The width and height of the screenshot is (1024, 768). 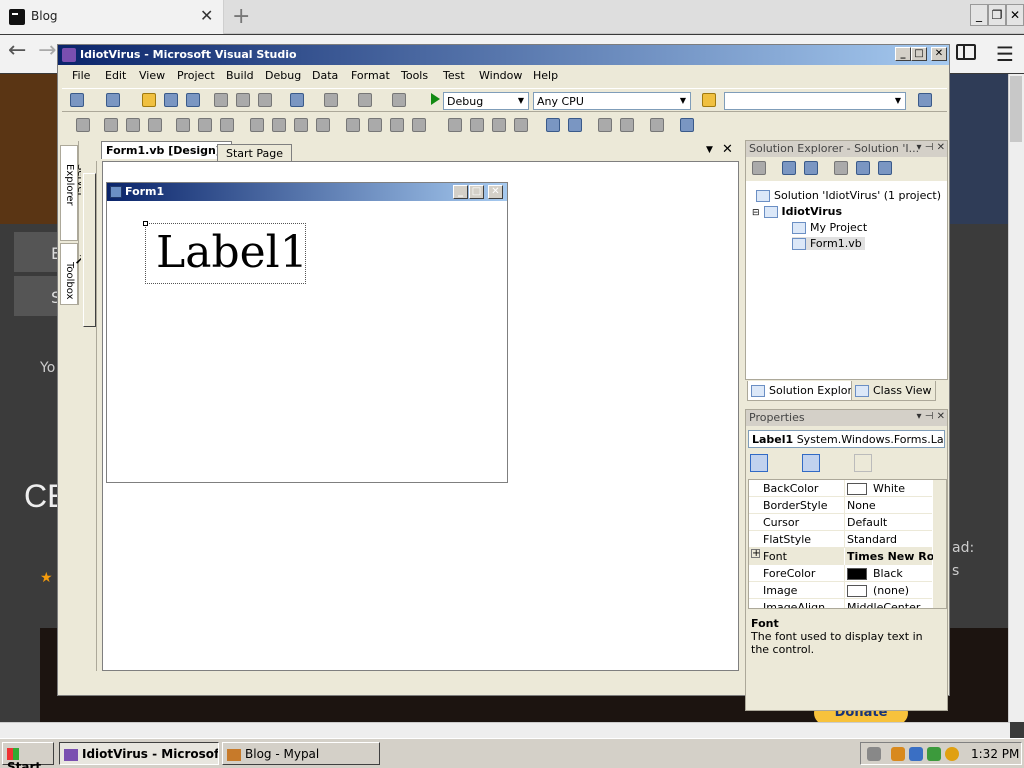 I want to click on browser-minimize-button: _, so click(x=979, y=15).